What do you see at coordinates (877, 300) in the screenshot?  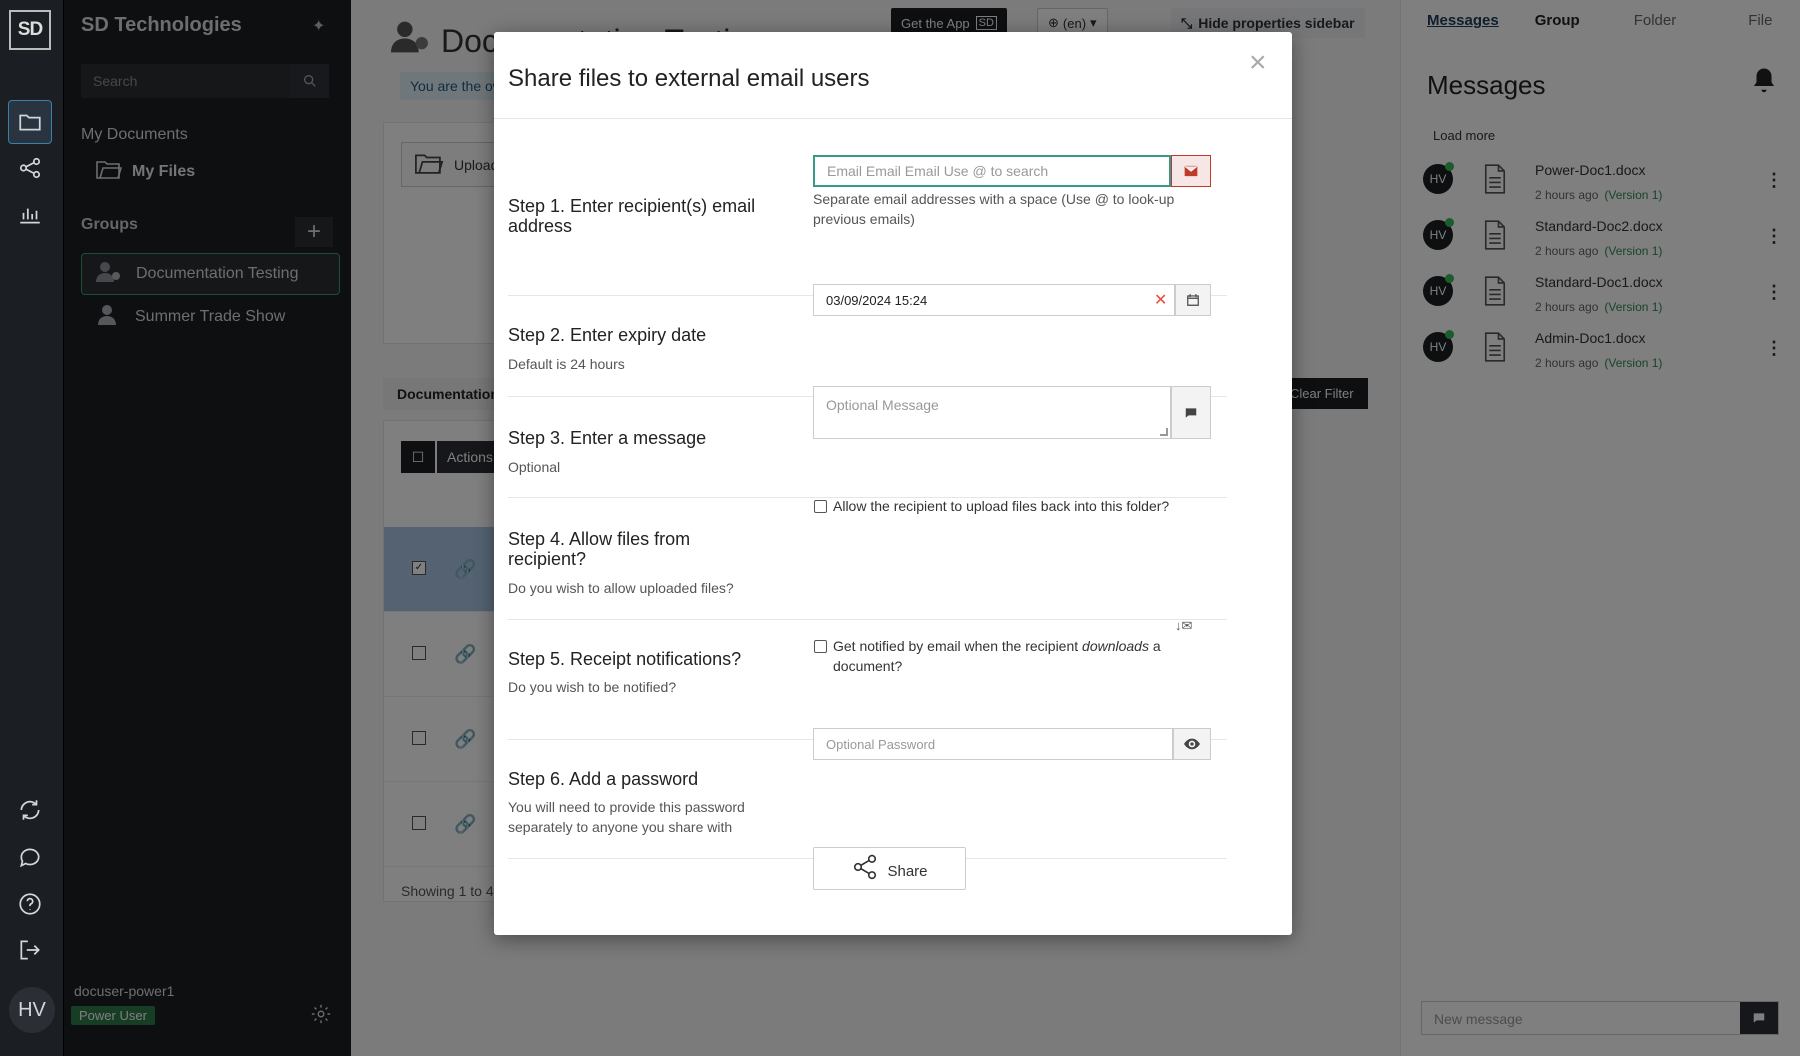 I see `expiry-date-value: 03/09/2024 15:24` at bounding box center [877, 300].